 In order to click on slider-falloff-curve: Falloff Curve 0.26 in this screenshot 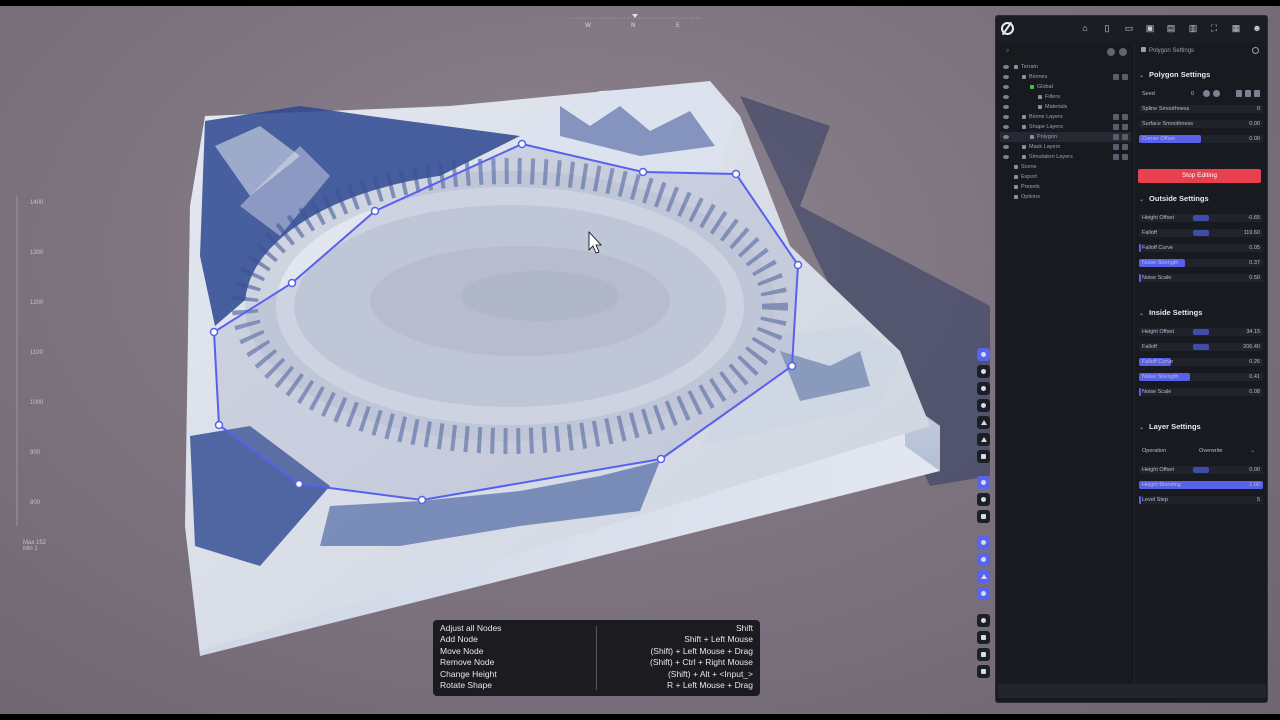, I will do `click(1201, 362)`.